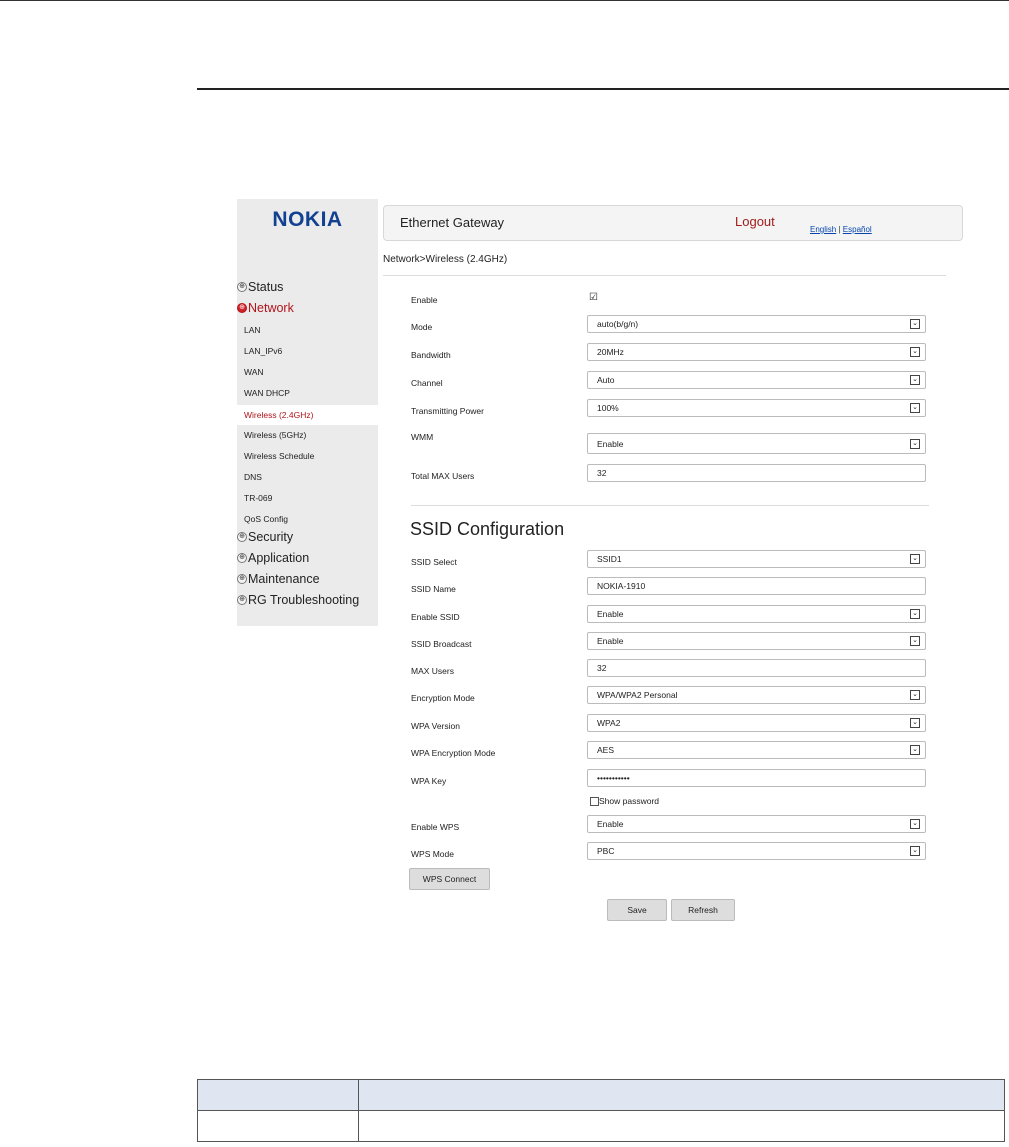 Image resolution: width=1009 pixels, height=1147 pixels. What do you see at coordinates (253, 477) in the screenshot?
I see `nav-item-dns: DNS` at bounding box center [253, 477].